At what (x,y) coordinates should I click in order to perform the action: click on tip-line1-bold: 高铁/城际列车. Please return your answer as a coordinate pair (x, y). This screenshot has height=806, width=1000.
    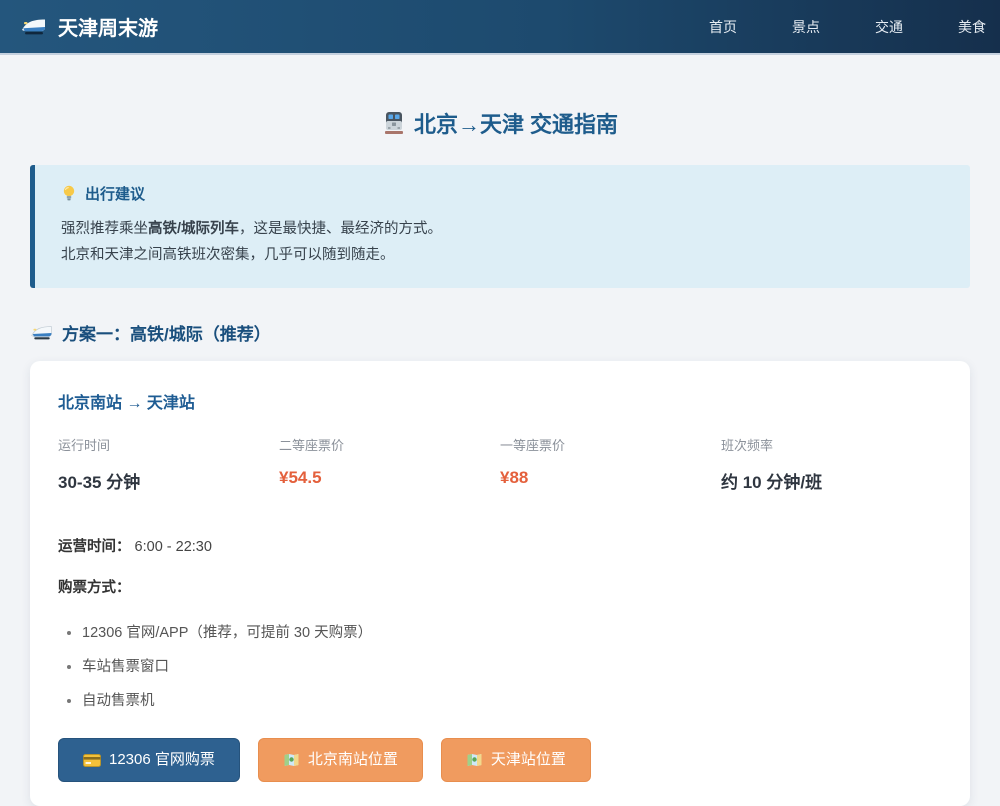
    Looking at the image, I should click on (194, 229).